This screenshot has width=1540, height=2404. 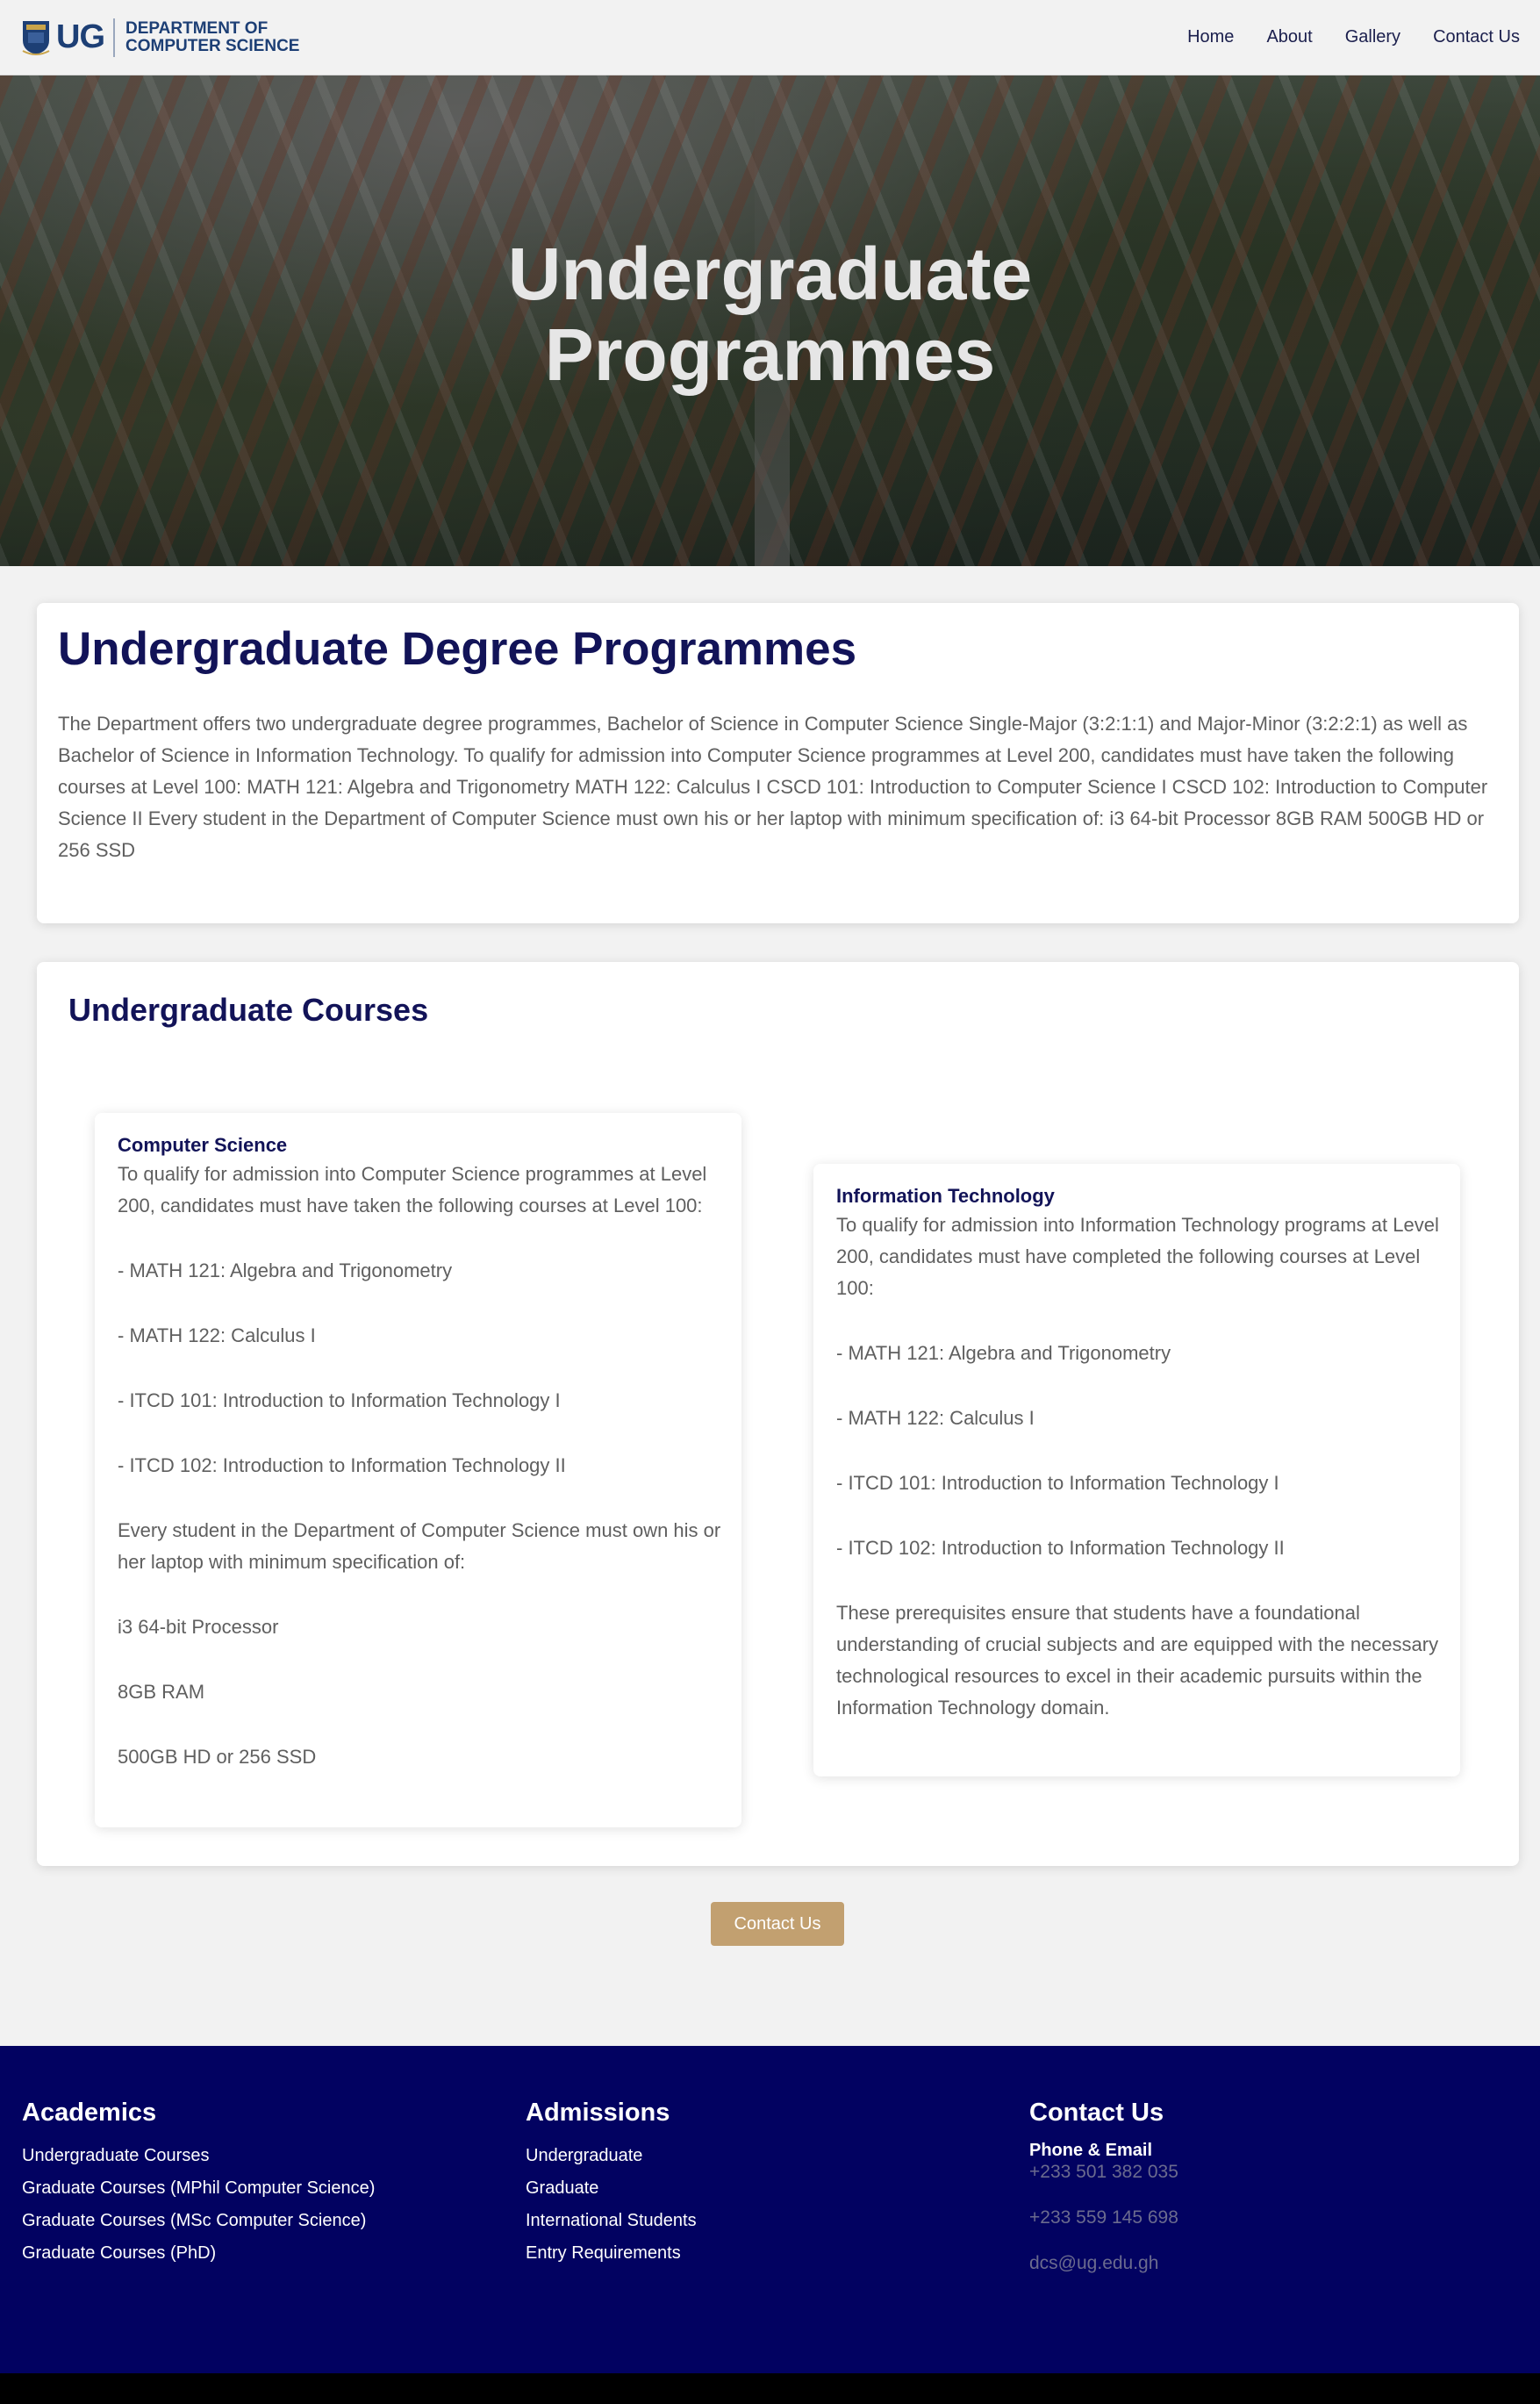 I want to click on dept-line-2: COMPUTER SCIENCE, so click(x=212, y=45).